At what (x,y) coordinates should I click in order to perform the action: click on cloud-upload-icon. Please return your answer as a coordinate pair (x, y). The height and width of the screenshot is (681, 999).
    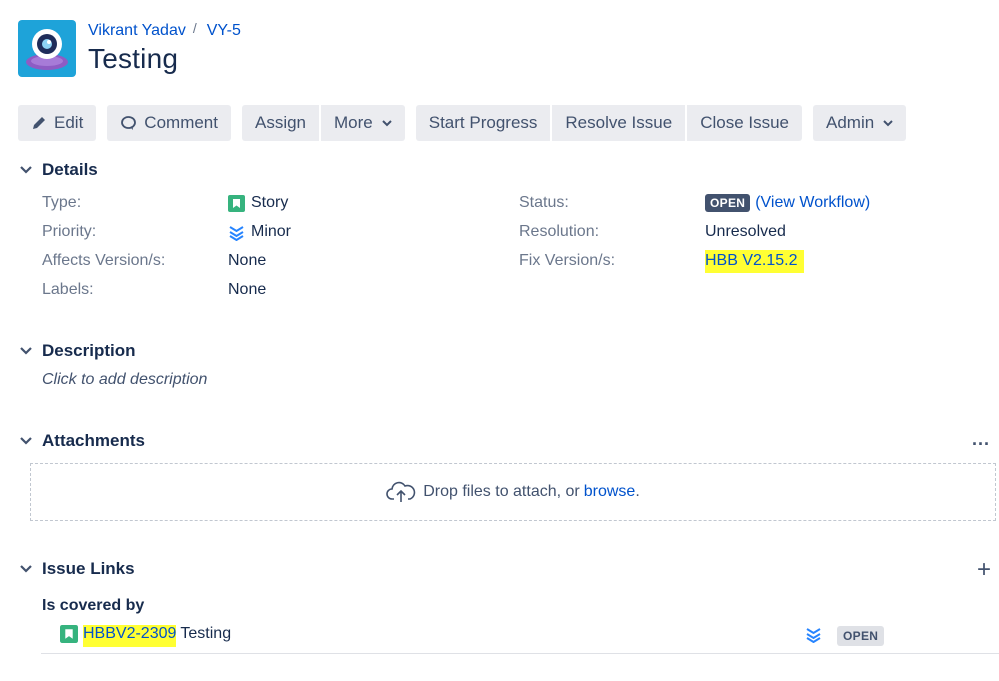
    Looking at the image, I should click on (401, 491).